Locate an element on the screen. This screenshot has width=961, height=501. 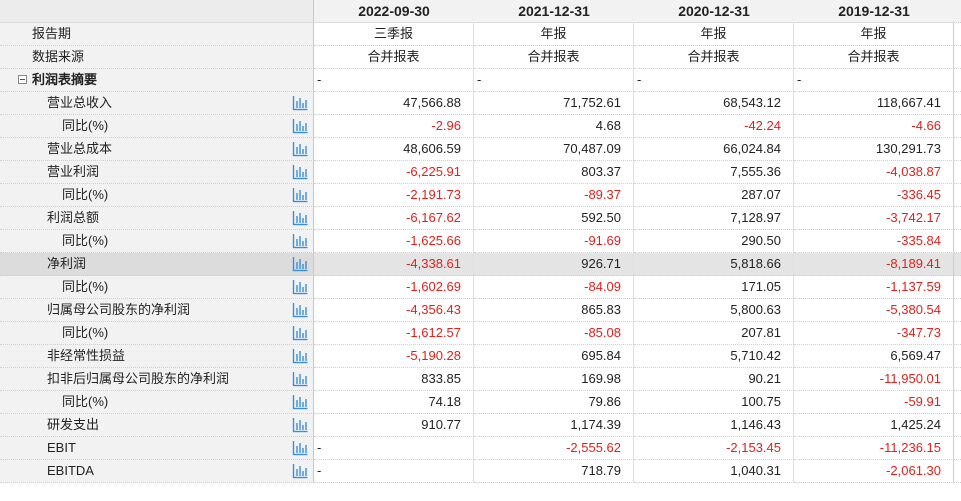
row-label: 研发支出 is located at coordinates (73, 424).